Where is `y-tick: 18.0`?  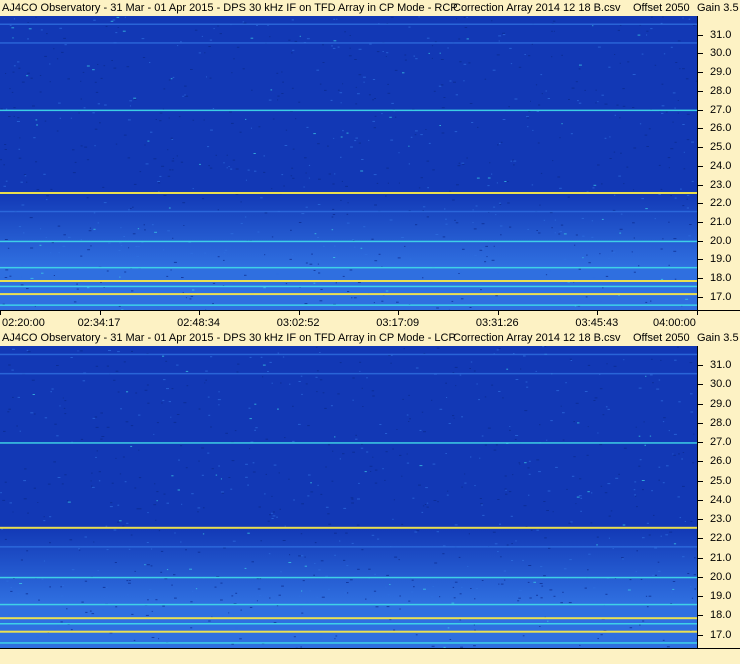 y-tick: 18.0 is located at coordinates (719, 278).